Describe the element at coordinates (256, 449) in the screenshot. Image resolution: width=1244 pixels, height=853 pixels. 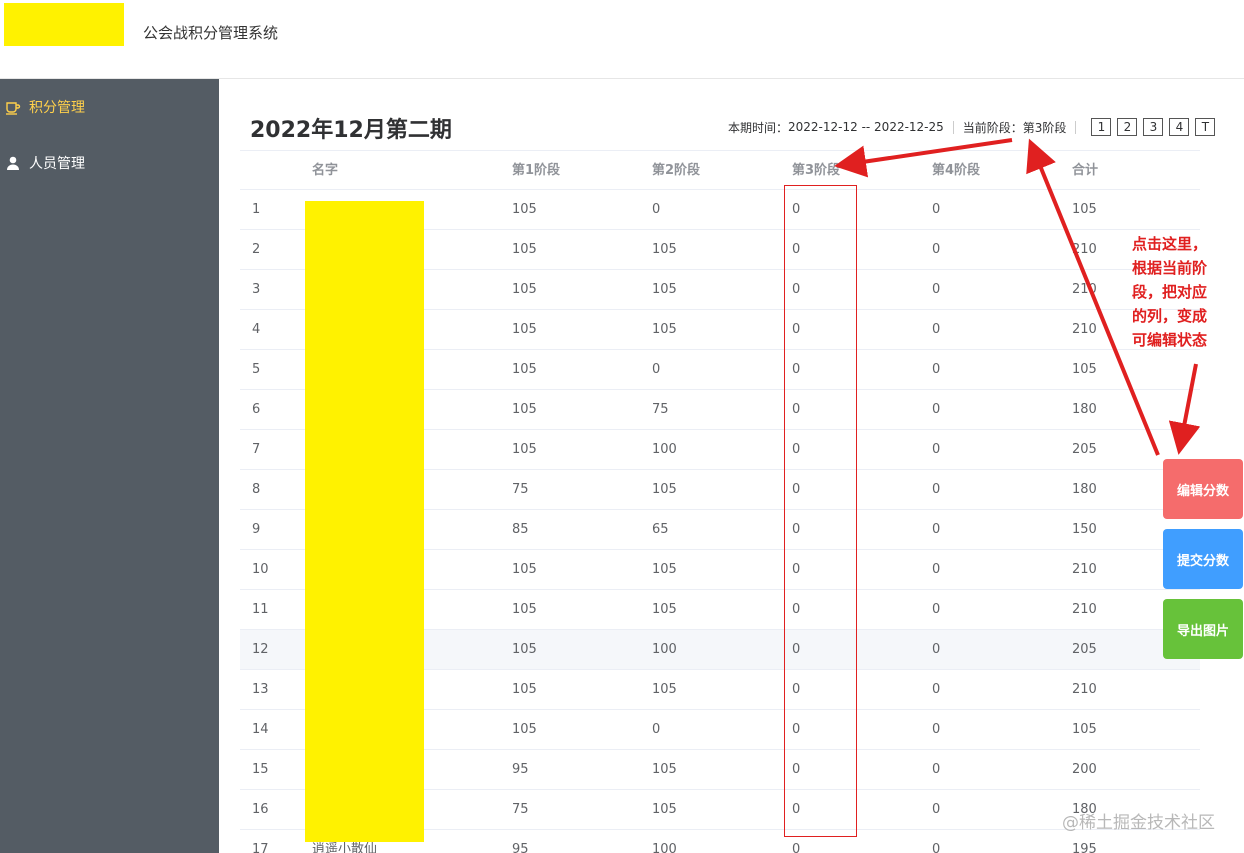
I see `row-index: 7` at that location.